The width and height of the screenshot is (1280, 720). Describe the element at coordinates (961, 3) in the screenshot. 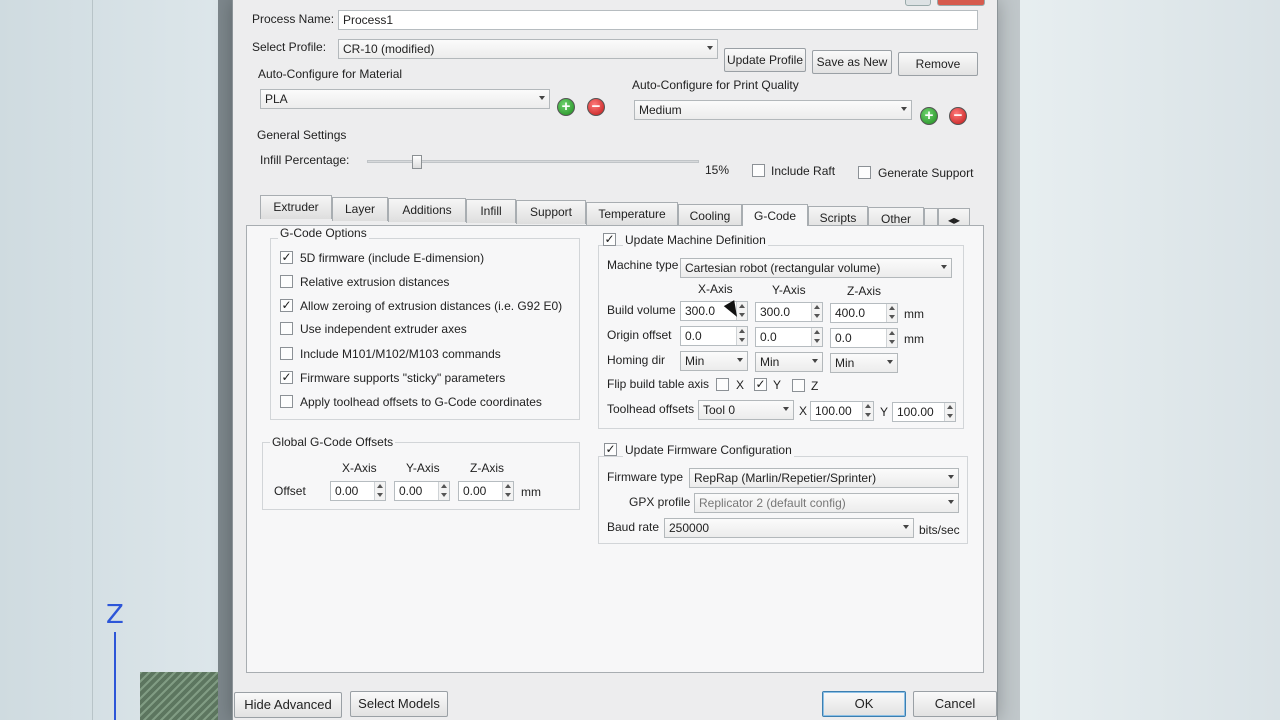

I see `close-button` at that location.